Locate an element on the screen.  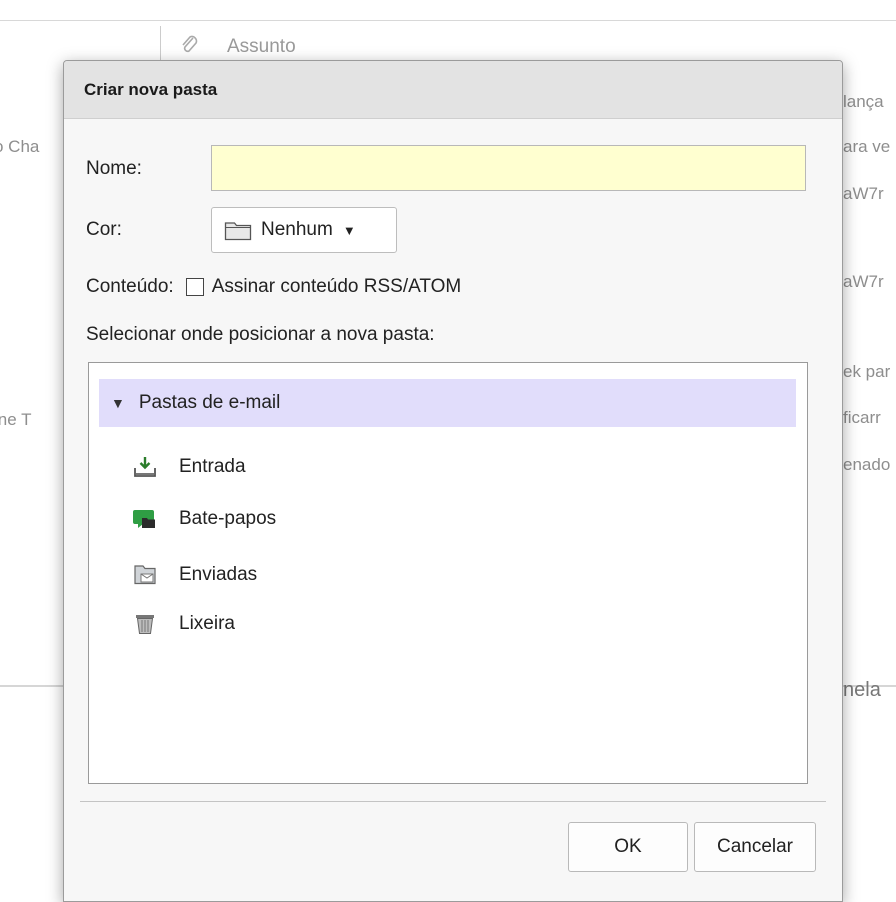
location-label: Selecionar onde posicionar a nova pasta: is located at coordinates (260, 334).